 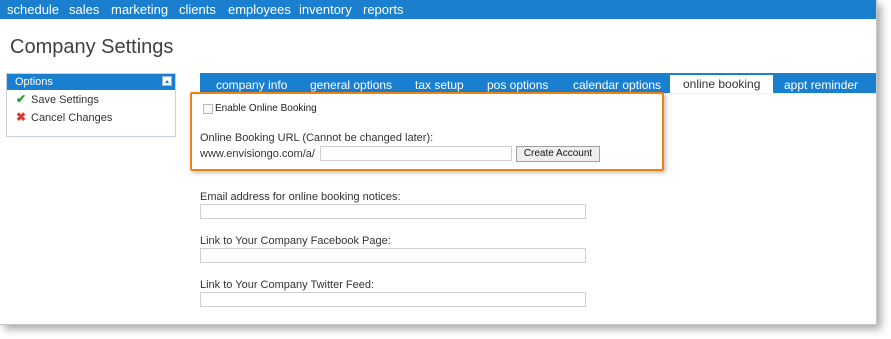 What do you see at coordinates (517, 85) in the screenshot?
I see `tab-pos-options: pos options` at bounding box center [517, 85].